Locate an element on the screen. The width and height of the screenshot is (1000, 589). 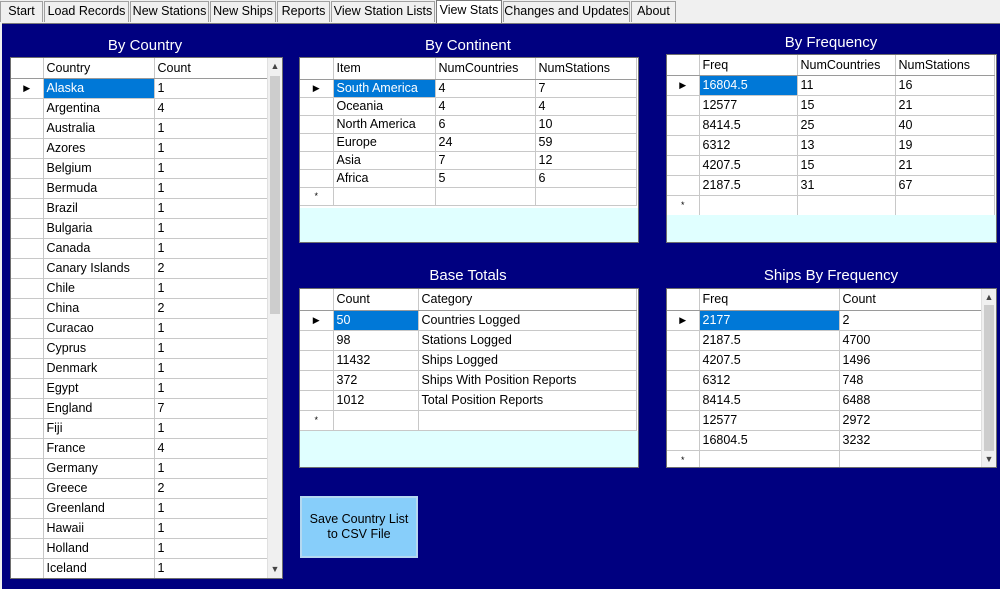
table-cell: Australia is located at coordinates (99, 128).